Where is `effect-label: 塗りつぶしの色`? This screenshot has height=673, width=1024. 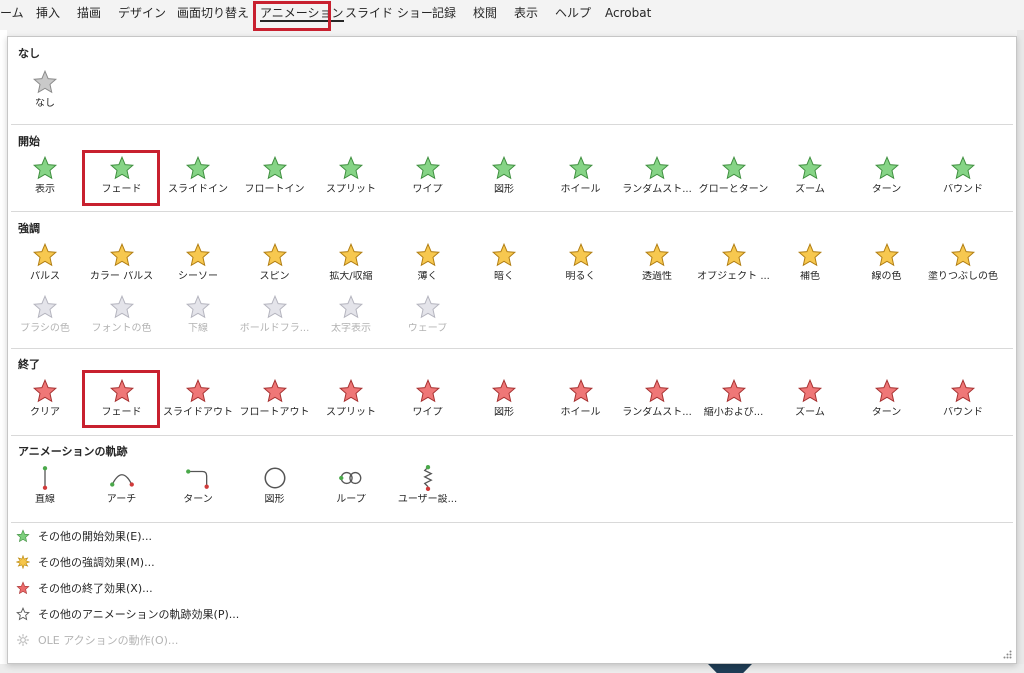 effect-label: 塗りつぶしの色 is located at coordinates (963, 276).